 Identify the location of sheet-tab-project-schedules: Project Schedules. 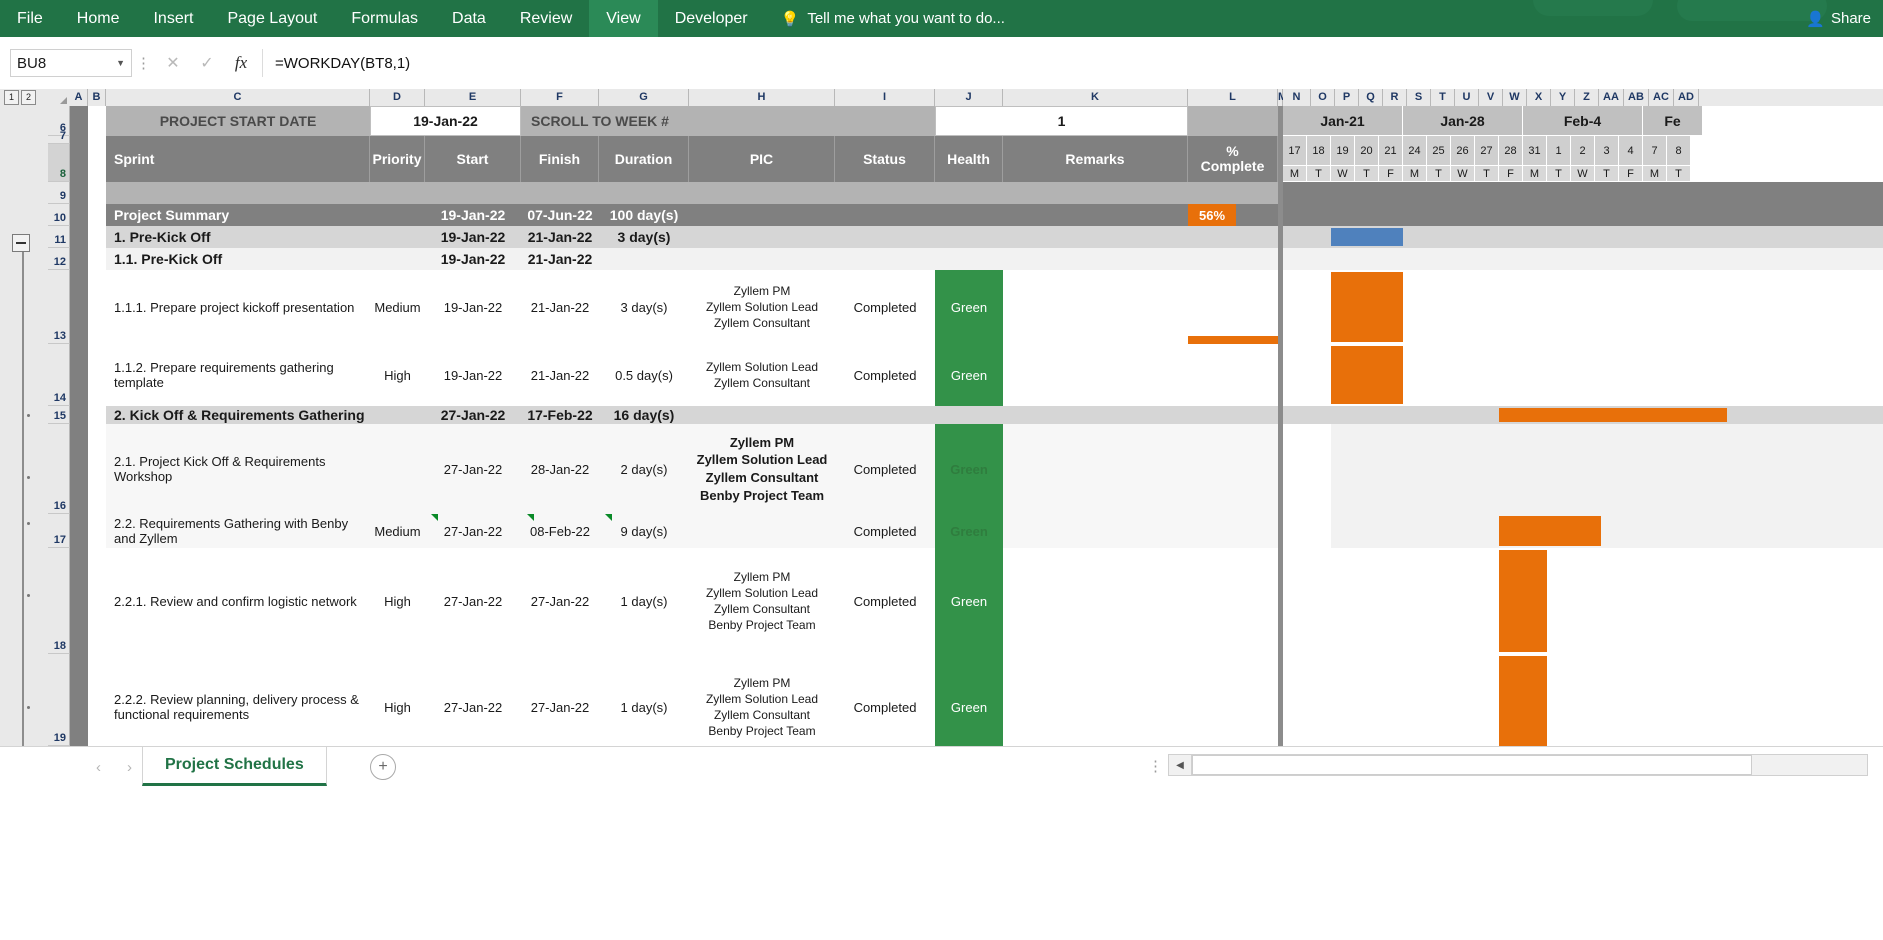
(234, 766).